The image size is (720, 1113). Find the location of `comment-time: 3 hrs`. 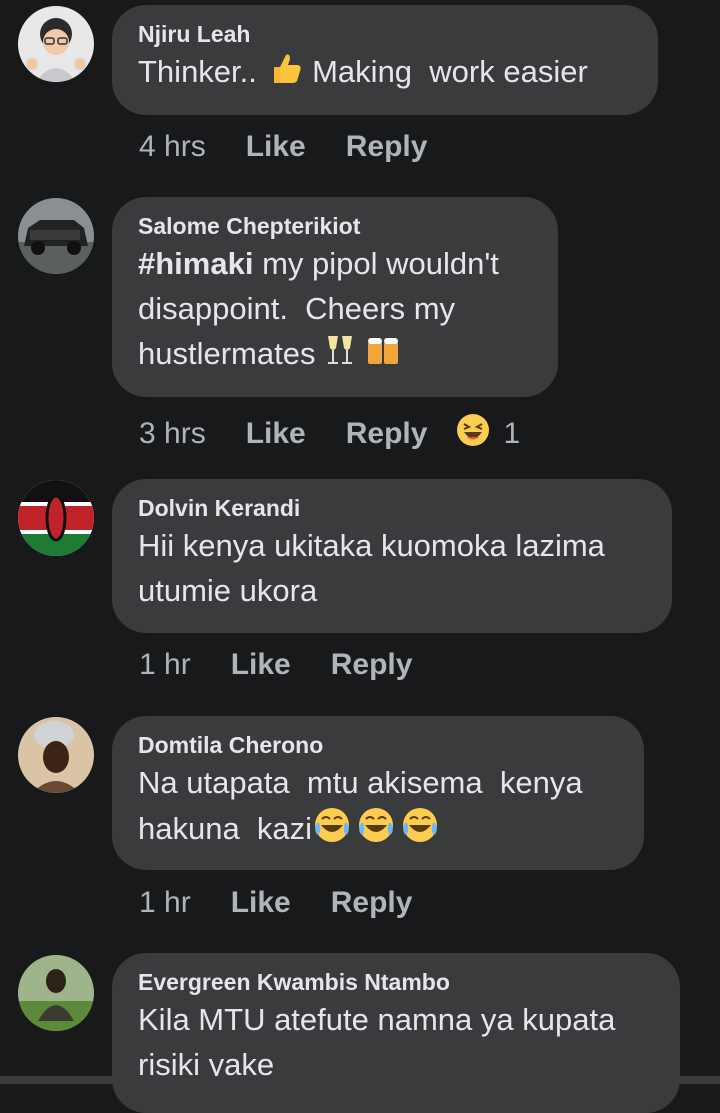

comment-time: 3 hrs is located at coordinates (172, 434).